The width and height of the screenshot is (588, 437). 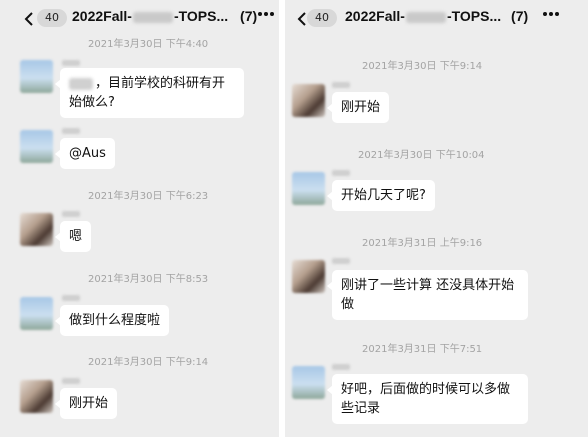 What do you see at coordinates (148, 196) in the screenshot?
I see `timestamp: 2021年3月30日 下午6:23` at bounding box center [148, 196].